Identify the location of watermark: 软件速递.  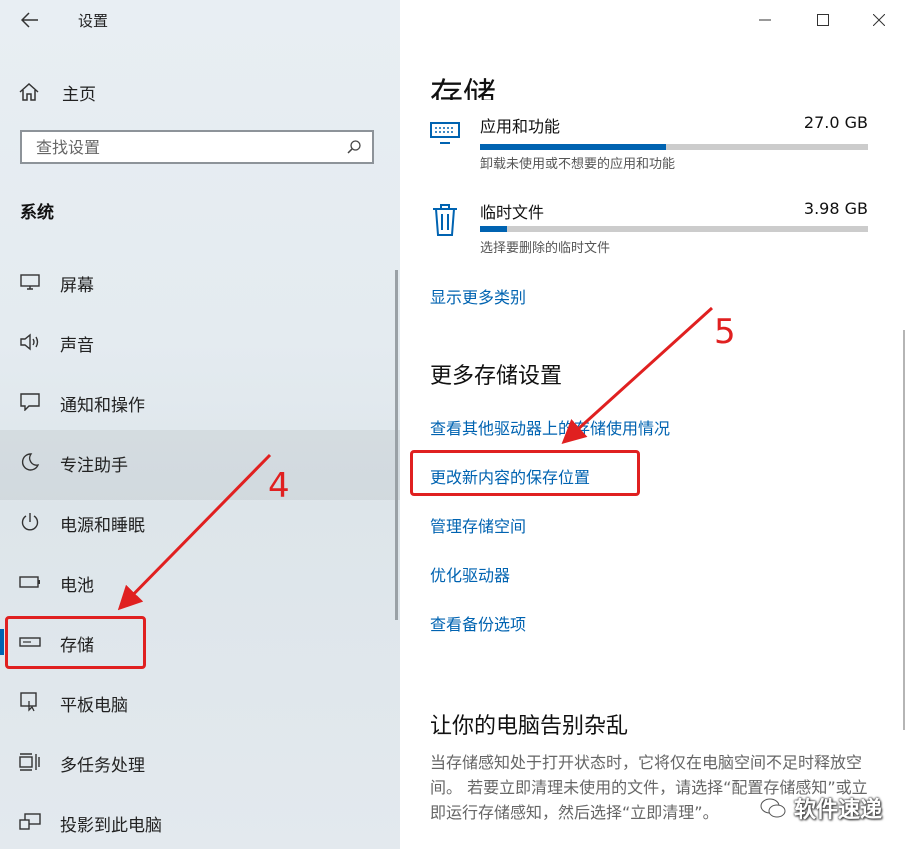
(821, 808).